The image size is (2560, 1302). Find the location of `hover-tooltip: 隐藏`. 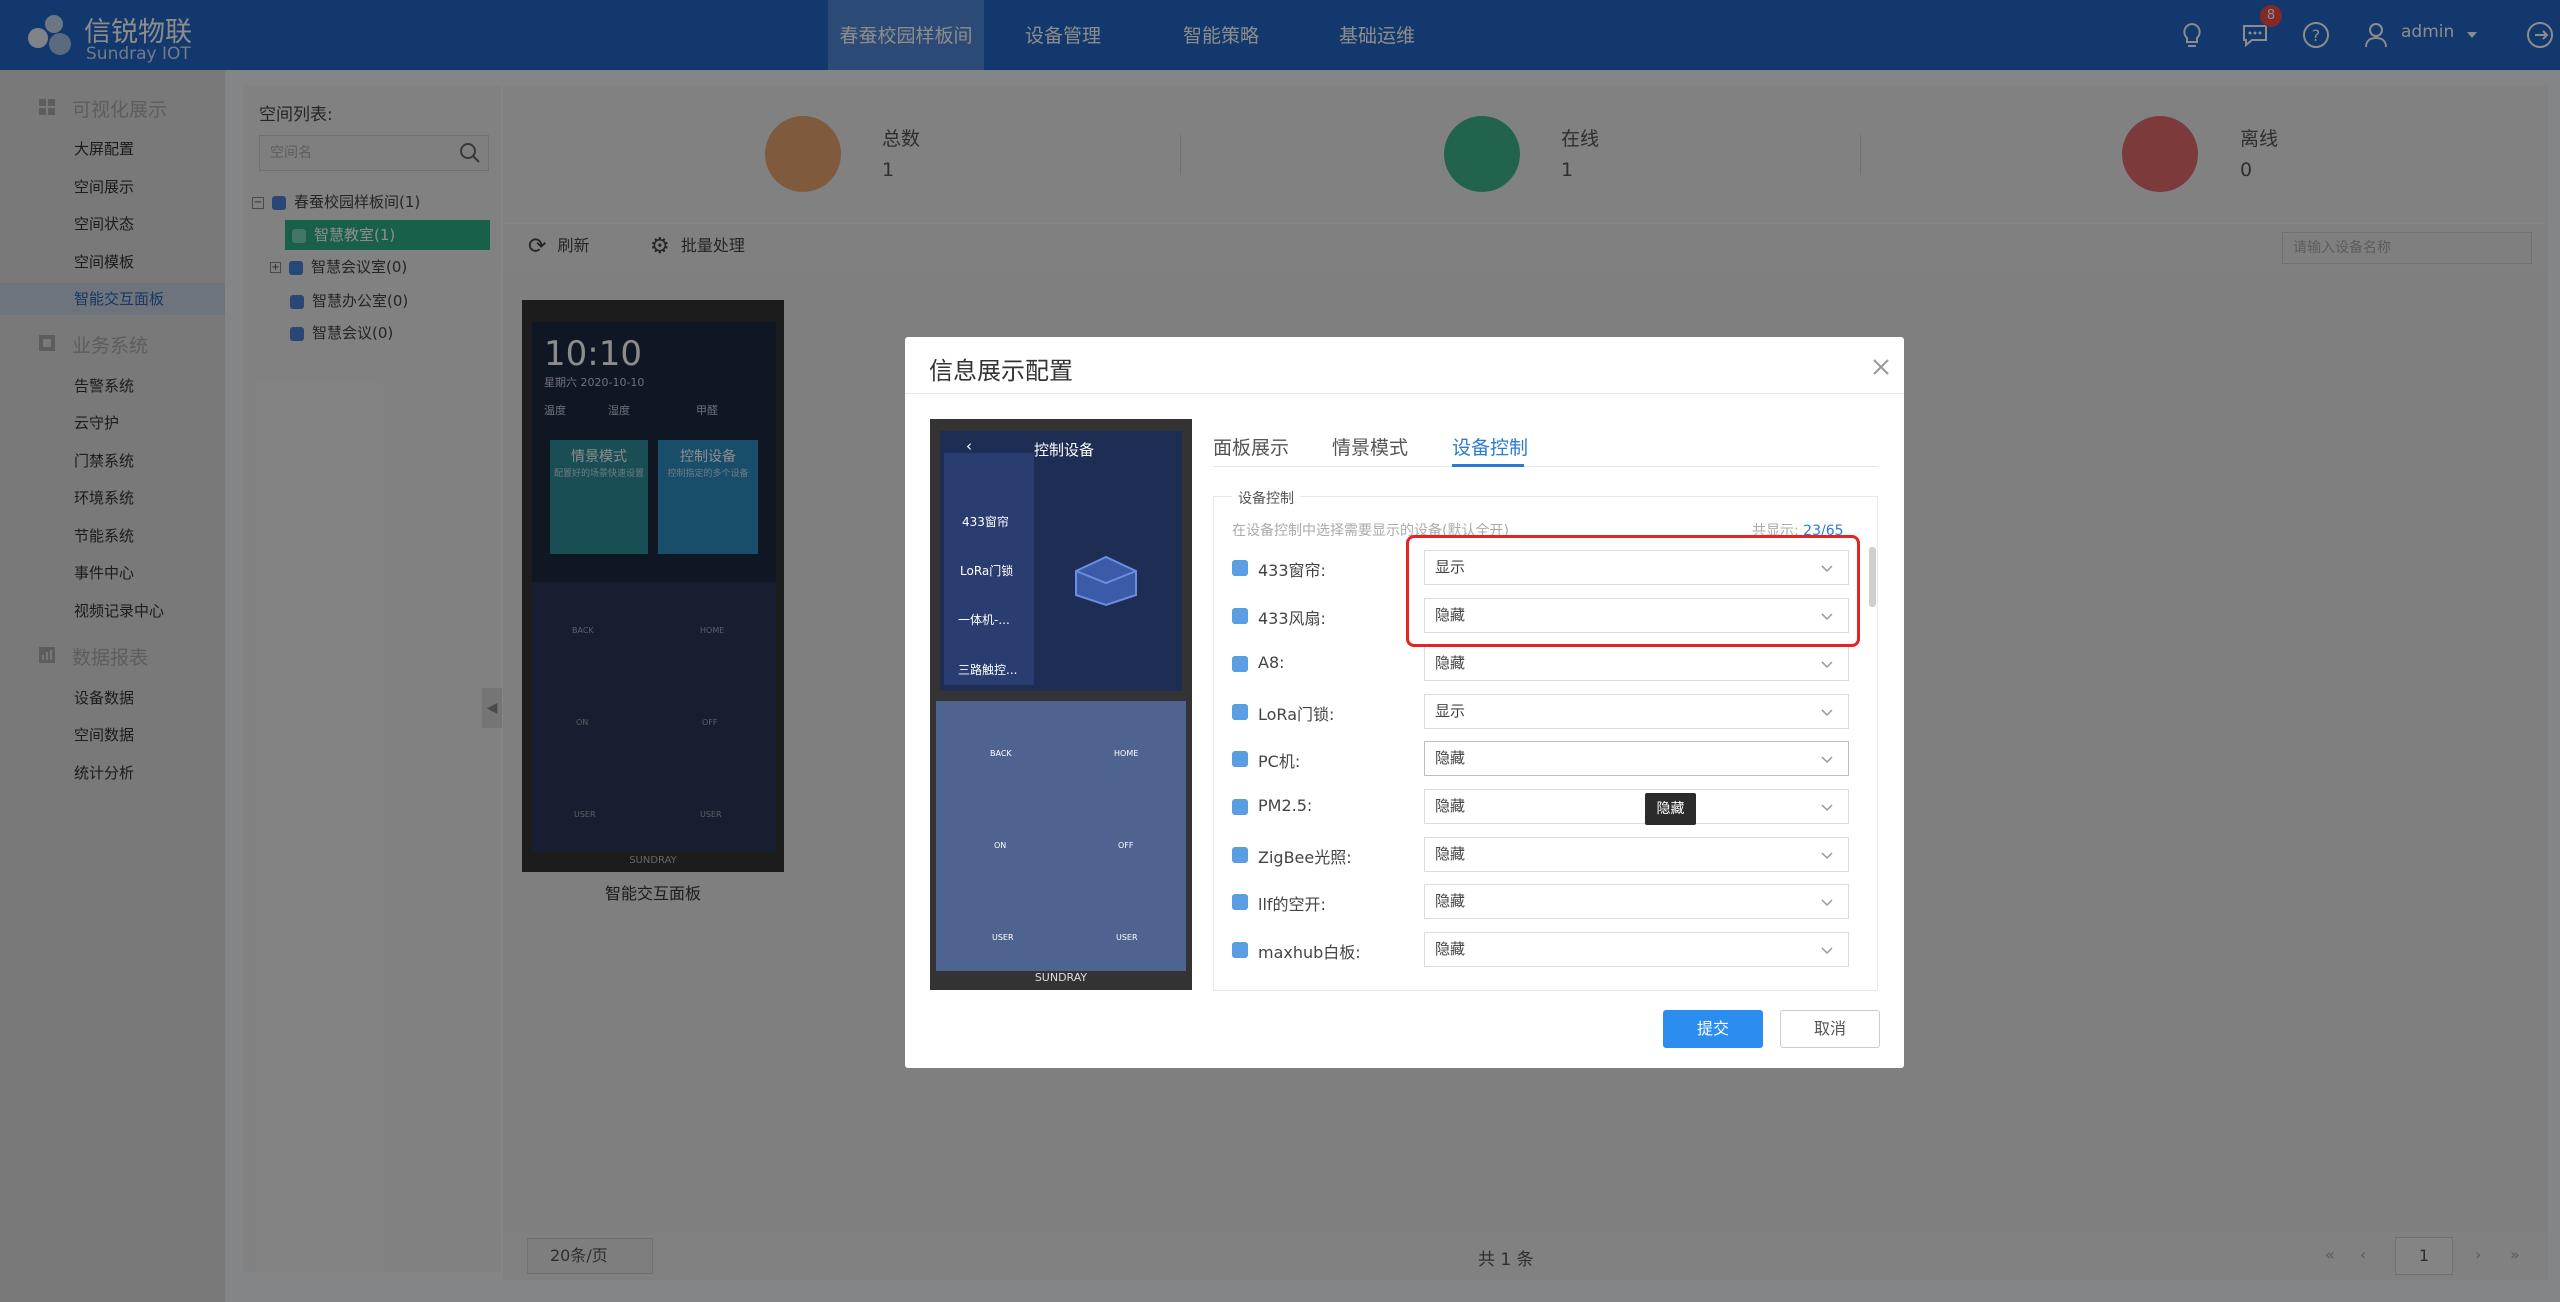

hover-tooltip: 隐藏 is located at coordinates (1670, 809).